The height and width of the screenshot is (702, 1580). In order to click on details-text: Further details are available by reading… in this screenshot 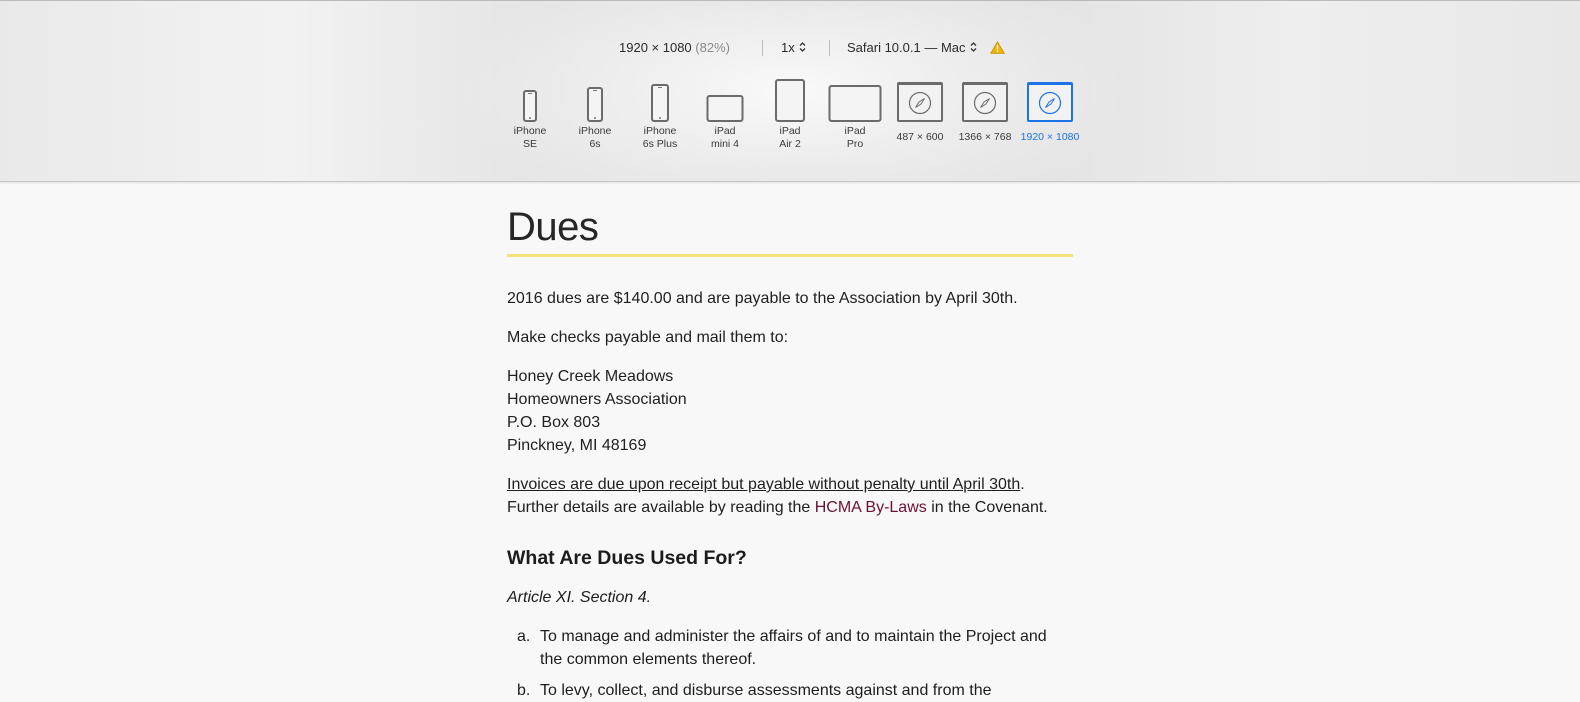, I will do `click(661, 507)`.